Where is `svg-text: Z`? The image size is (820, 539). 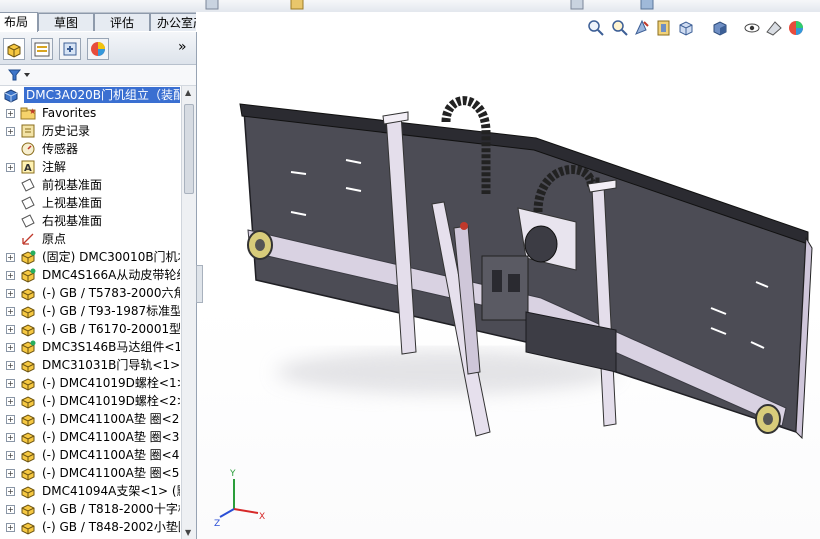 svg-text: Z is located at coordinates (217, 524).